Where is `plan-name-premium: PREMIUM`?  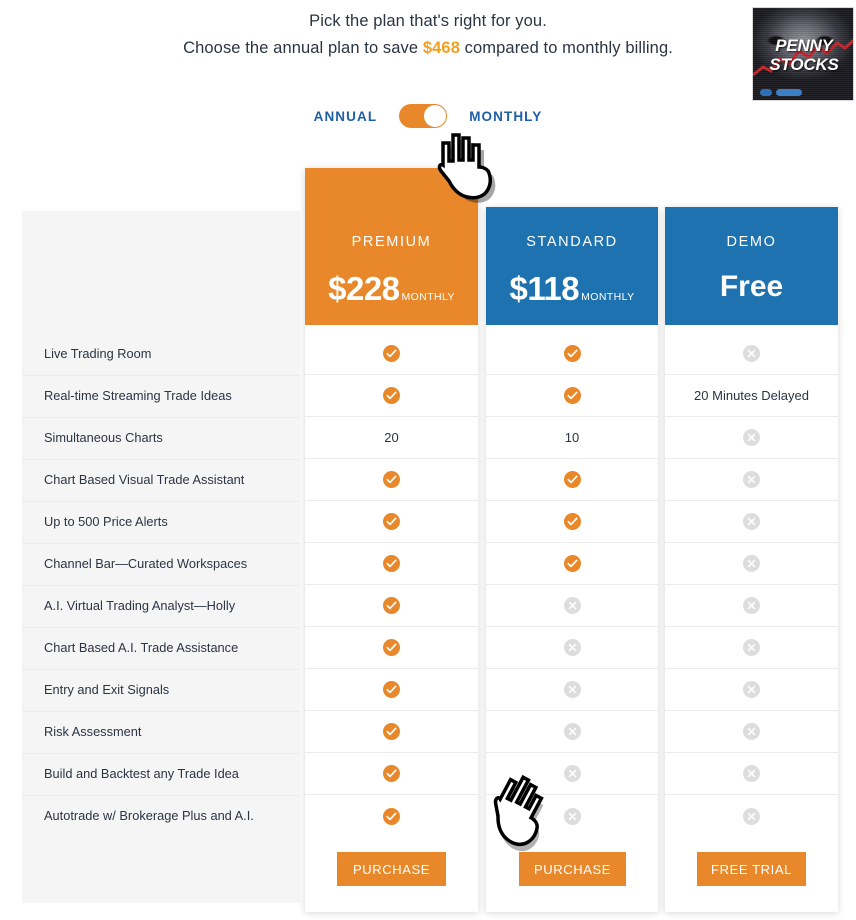 plan-name-premium: PREMIUM is located at coordinates (391, 242).